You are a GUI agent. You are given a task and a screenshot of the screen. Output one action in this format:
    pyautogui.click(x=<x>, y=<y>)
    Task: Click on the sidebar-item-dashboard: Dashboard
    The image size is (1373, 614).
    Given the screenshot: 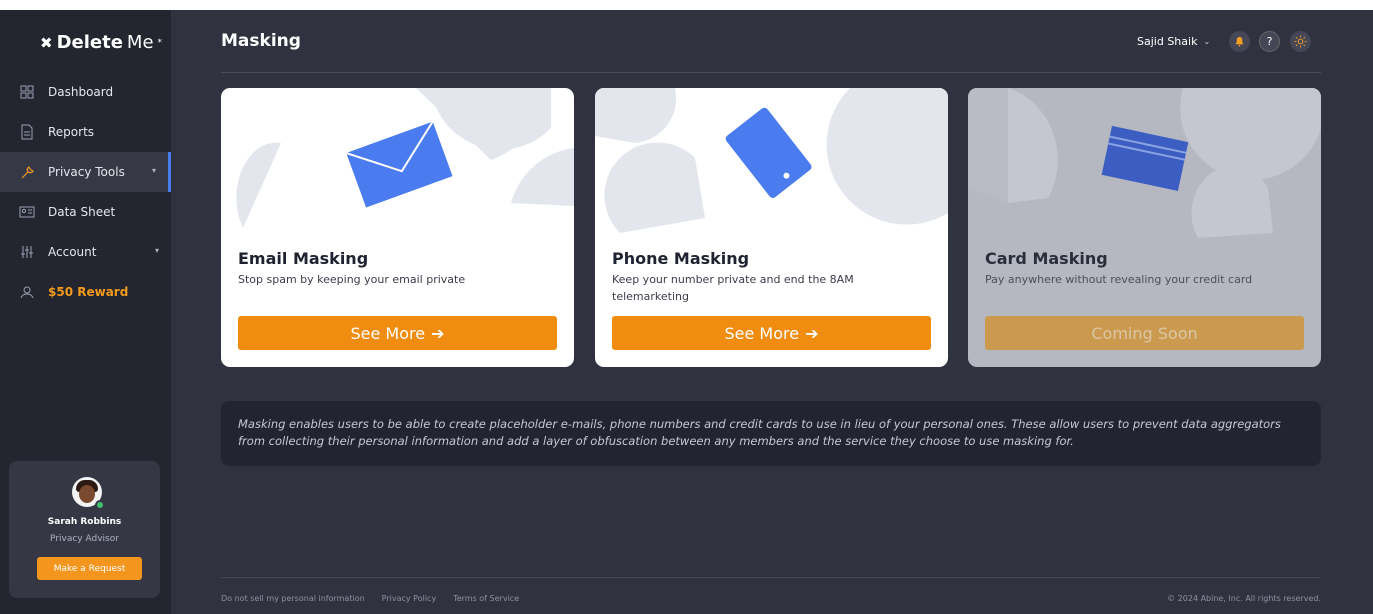 What is the action you would take?
    pyautogui.click(x=85, y=92)
    